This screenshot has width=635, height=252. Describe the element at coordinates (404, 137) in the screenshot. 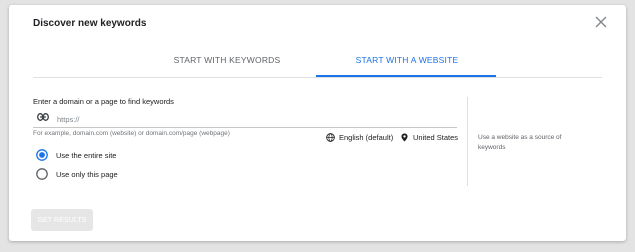

I see `location-pin-icon` at that location.